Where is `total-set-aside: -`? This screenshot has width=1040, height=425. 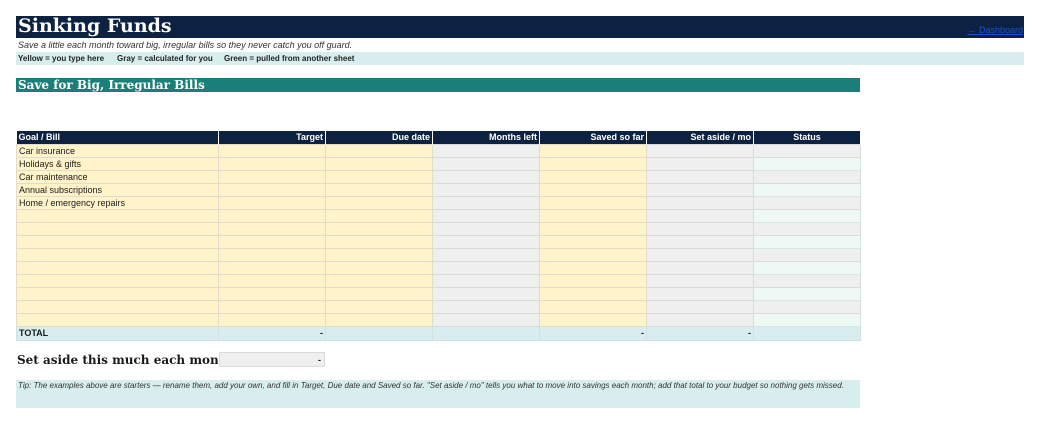 total-set-aside: - is located at coordinates (700, 333).